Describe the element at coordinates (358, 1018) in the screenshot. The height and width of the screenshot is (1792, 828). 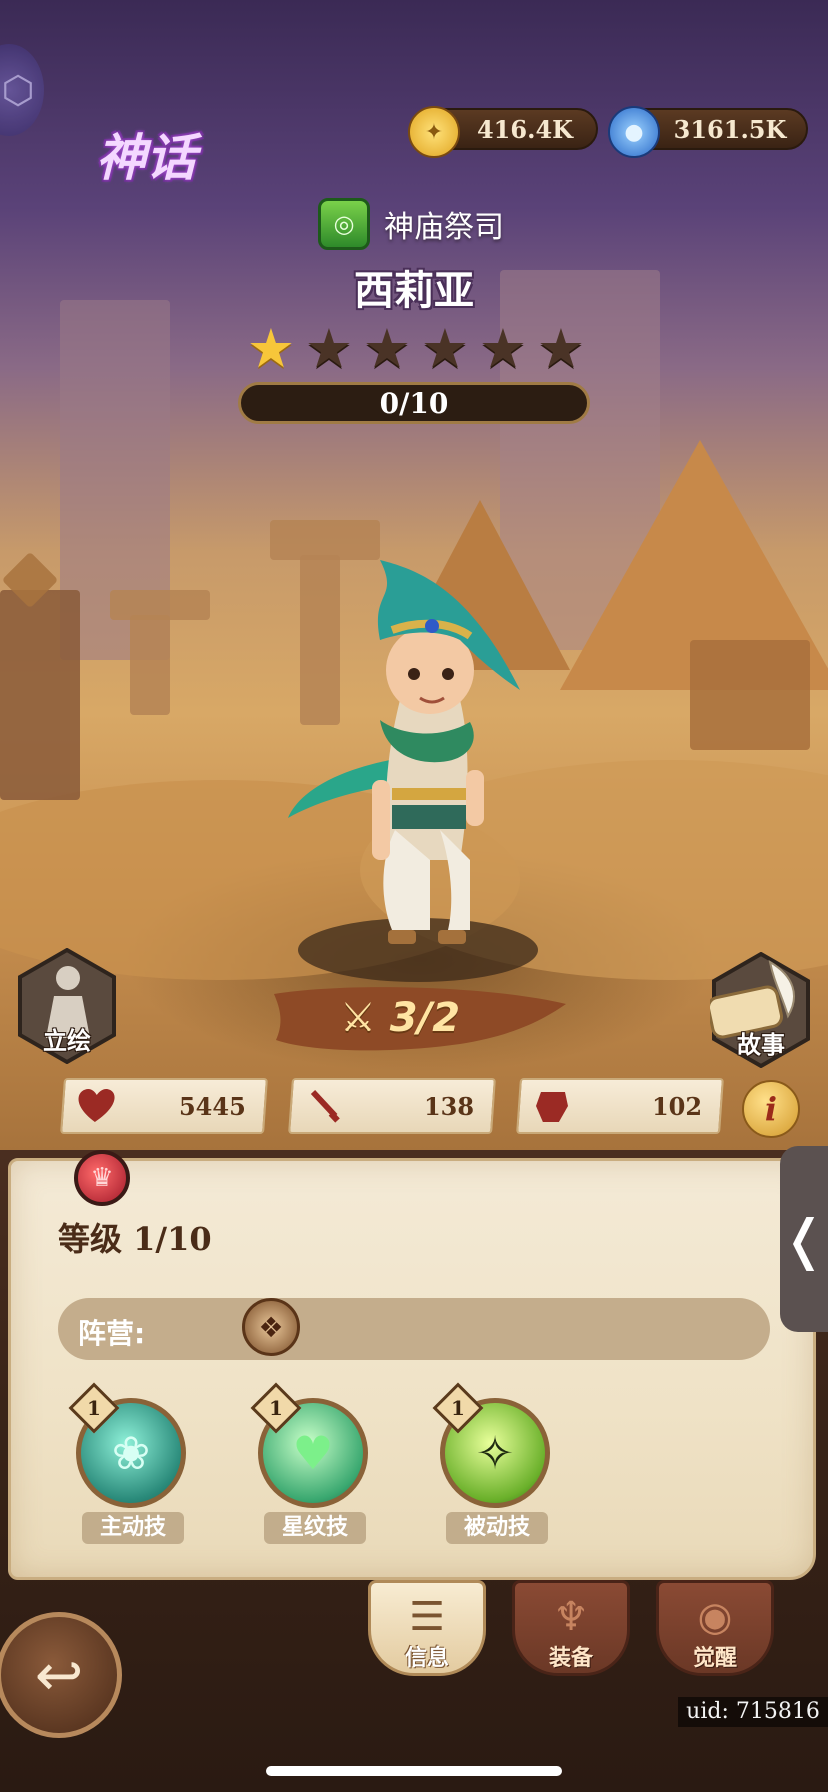
I see `crossed-swords-icon: ⚔` at that location.